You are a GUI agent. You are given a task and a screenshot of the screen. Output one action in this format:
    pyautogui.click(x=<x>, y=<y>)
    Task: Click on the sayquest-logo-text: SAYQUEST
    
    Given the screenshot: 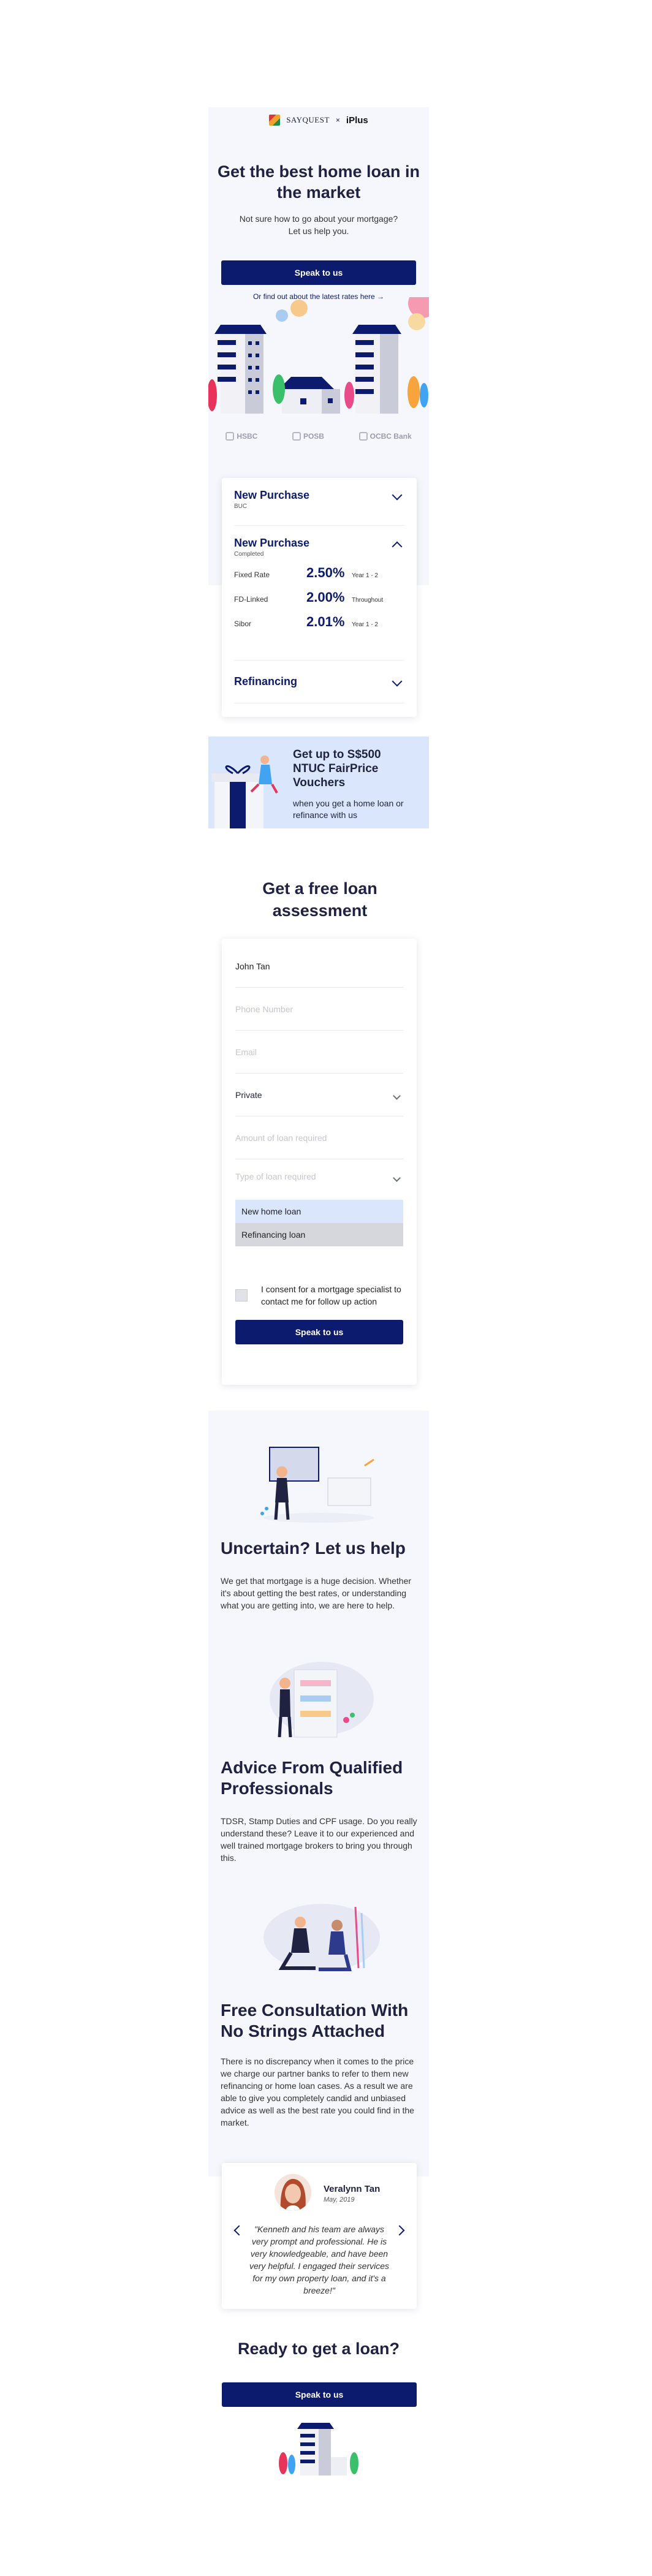 What is the action you would take?
    pyautogui.click(x=308, y=120)
    